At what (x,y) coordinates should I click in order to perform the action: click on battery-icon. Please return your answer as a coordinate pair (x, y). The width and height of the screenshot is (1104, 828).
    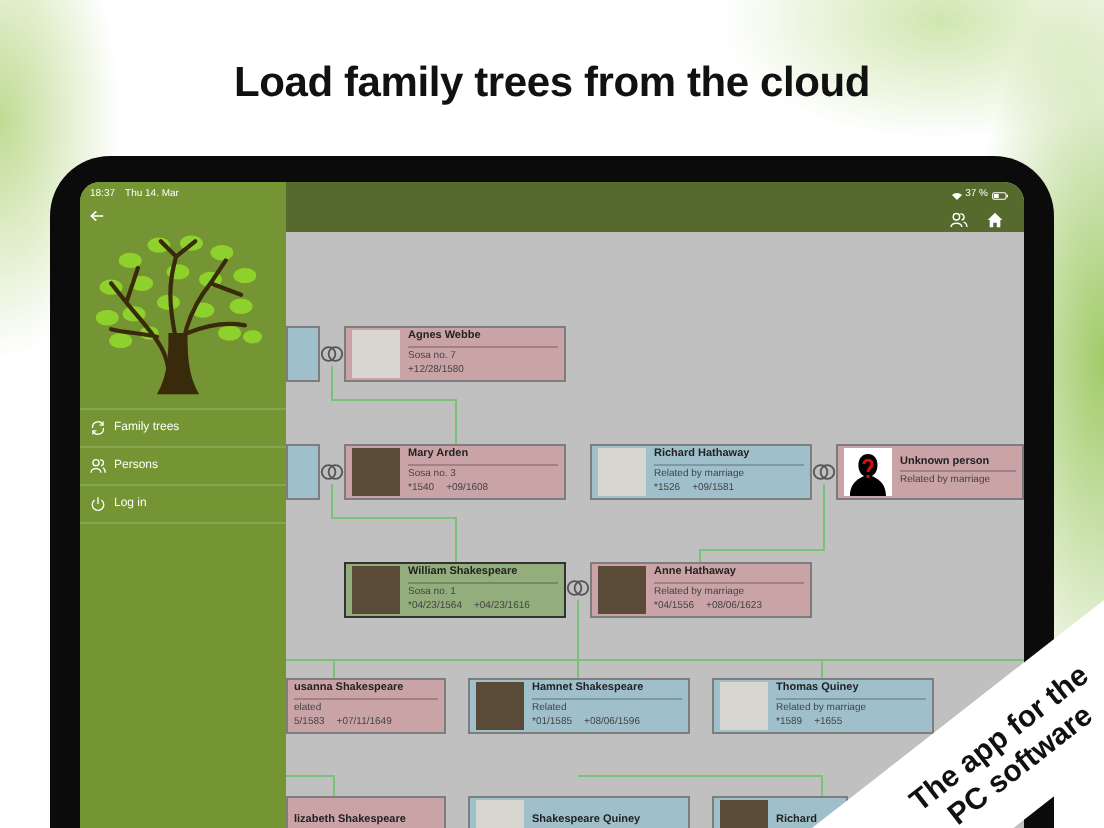
    Looking at the image, I should click on (1000, 195).